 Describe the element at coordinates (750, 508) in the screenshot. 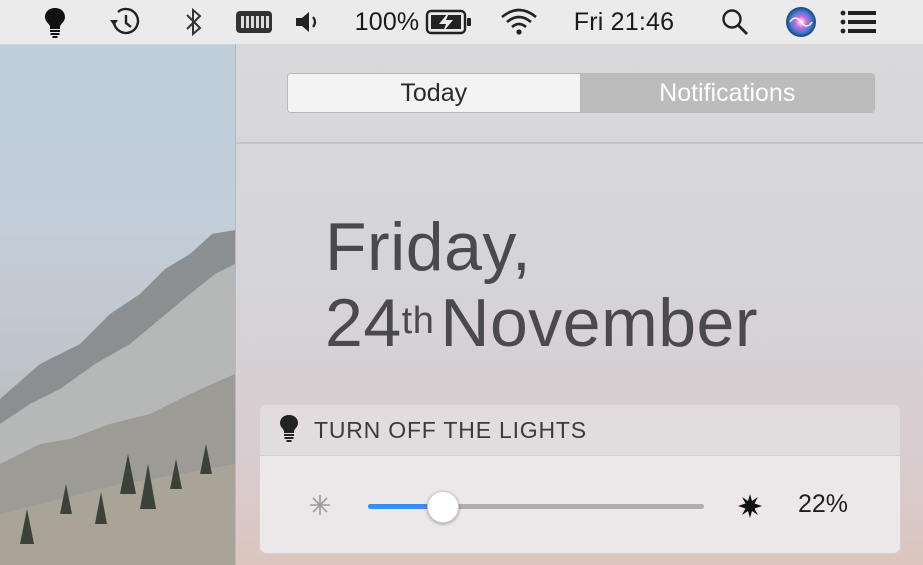

I see `bright-sun-icon` at that location.